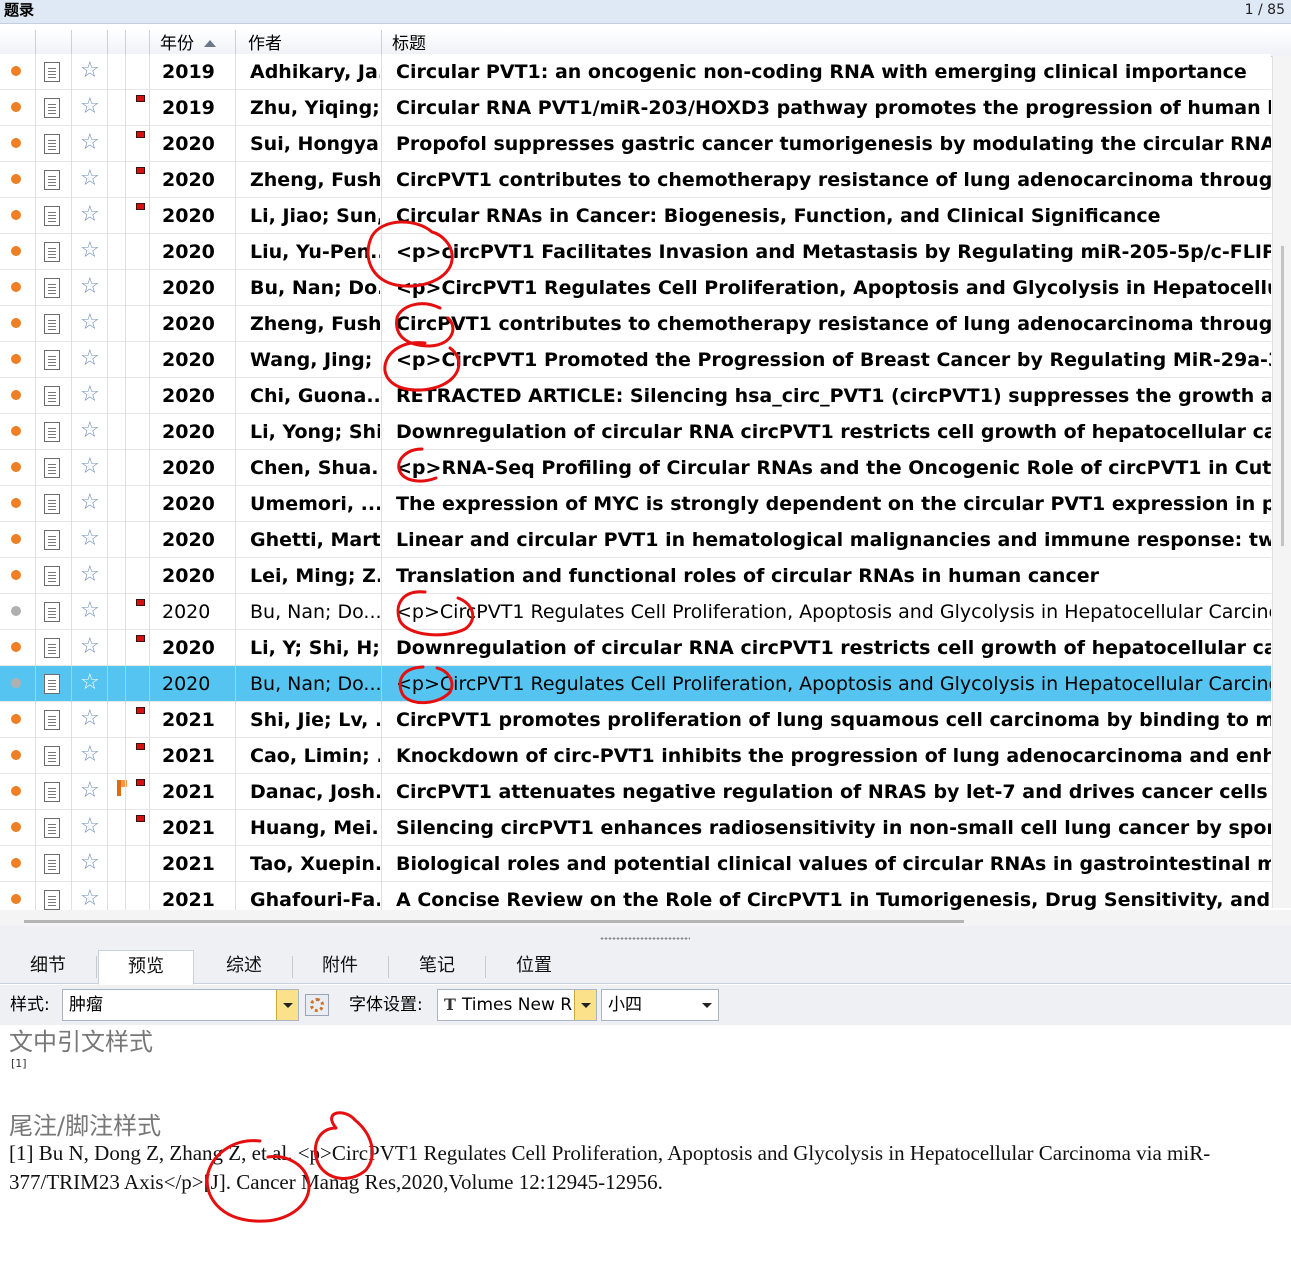 This screenshot has width=1291, height=1285. What do you see at coordinates (138, 43) in the screenshot?
I see `column-label` at bounding box center [138, 43].